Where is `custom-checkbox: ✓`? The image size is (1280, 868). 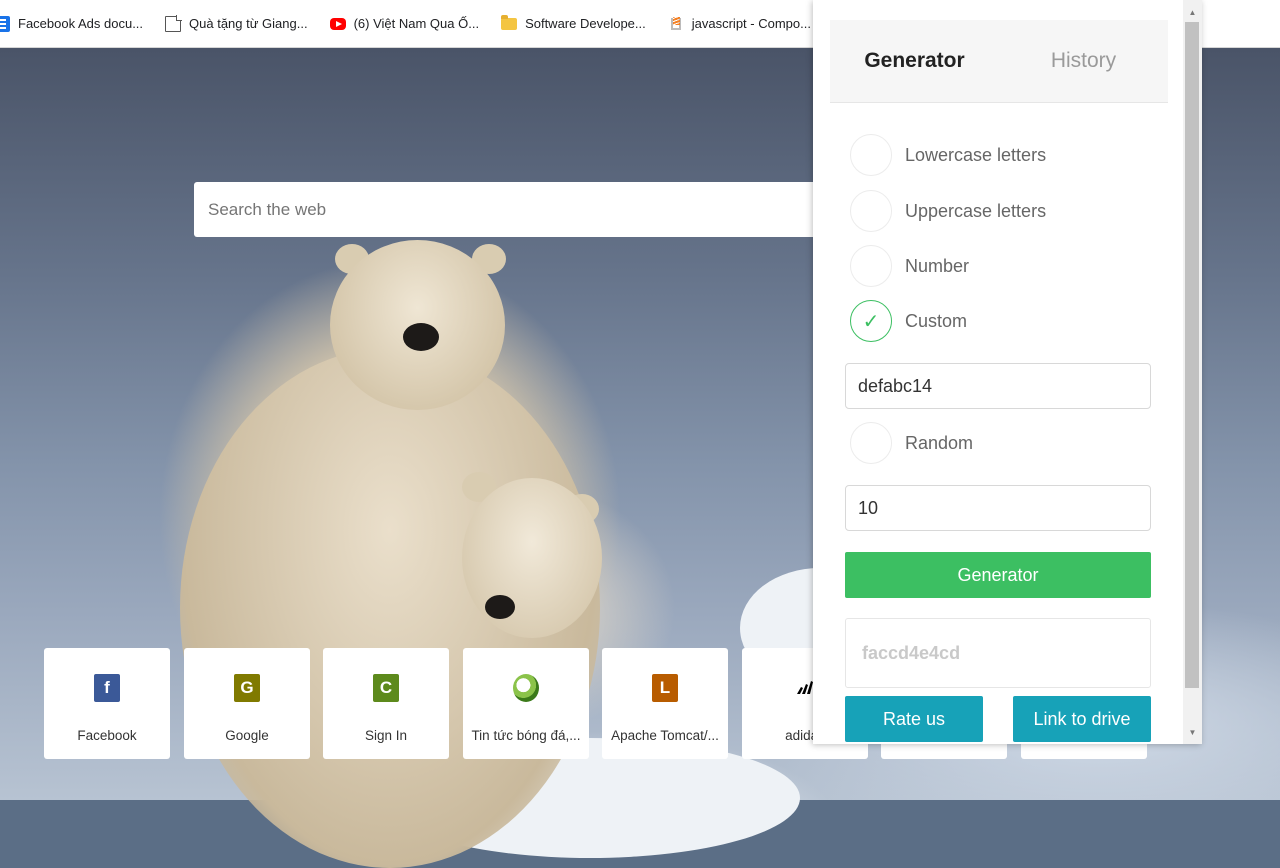 custom-checkbox: ✓ is located at coordinates (871, 321).